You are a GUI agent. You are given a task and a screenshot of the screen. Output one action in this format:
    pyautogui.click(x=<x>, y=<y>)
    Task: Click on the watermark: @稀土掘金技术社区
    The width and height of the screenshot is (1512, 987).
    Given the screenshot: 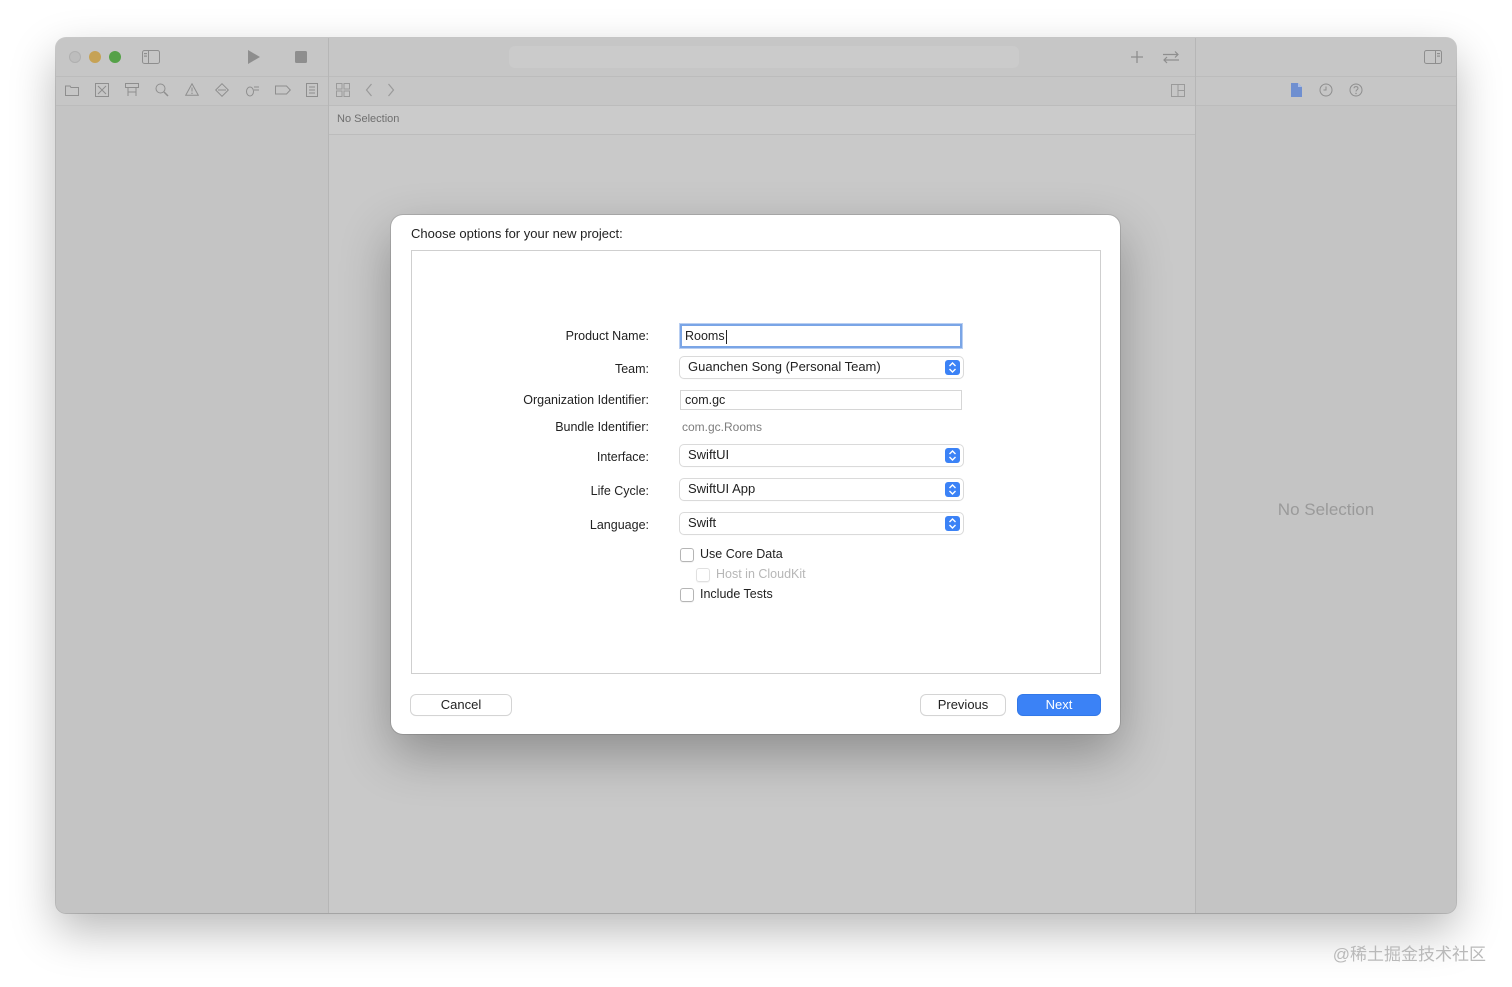 What is the action you would take?
    pyautogui.click(x=1409, y=954)
    